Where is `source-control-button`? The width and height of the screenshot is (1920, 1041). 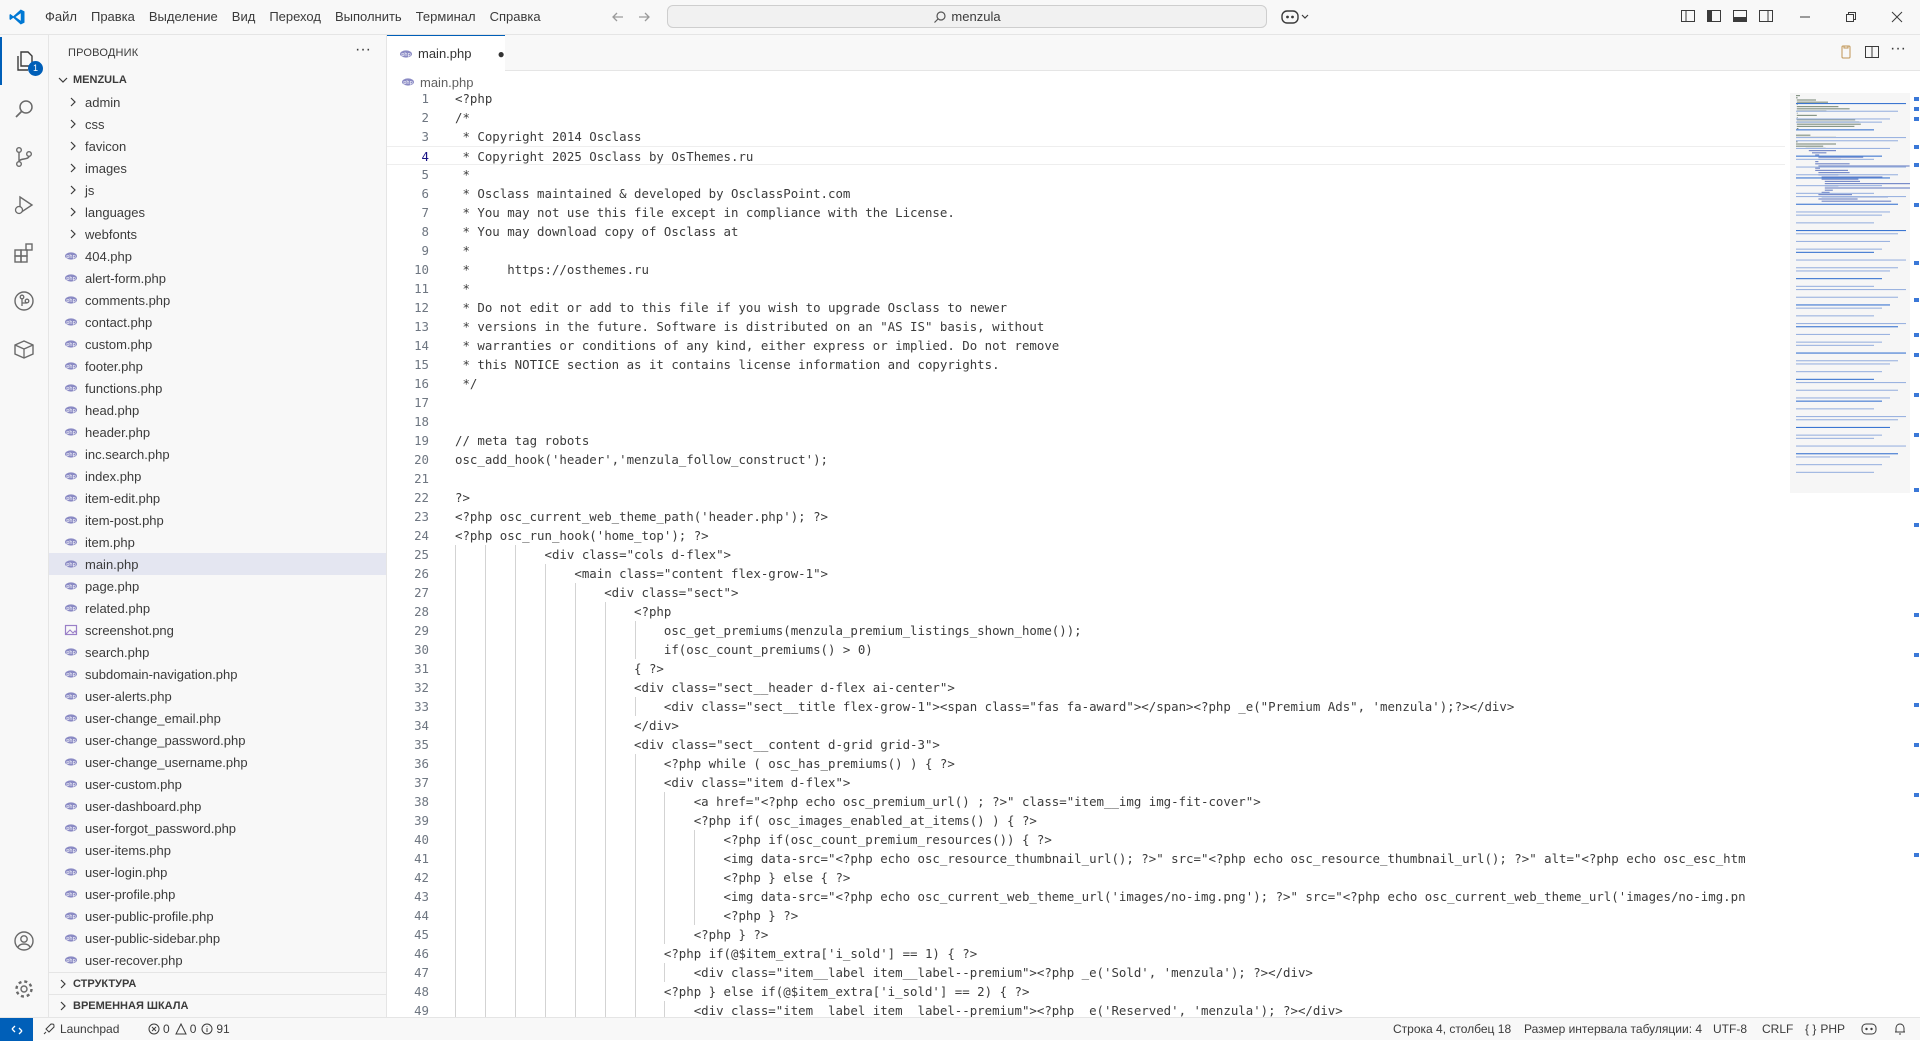 source-control-button is located at coordinates (24, 157).